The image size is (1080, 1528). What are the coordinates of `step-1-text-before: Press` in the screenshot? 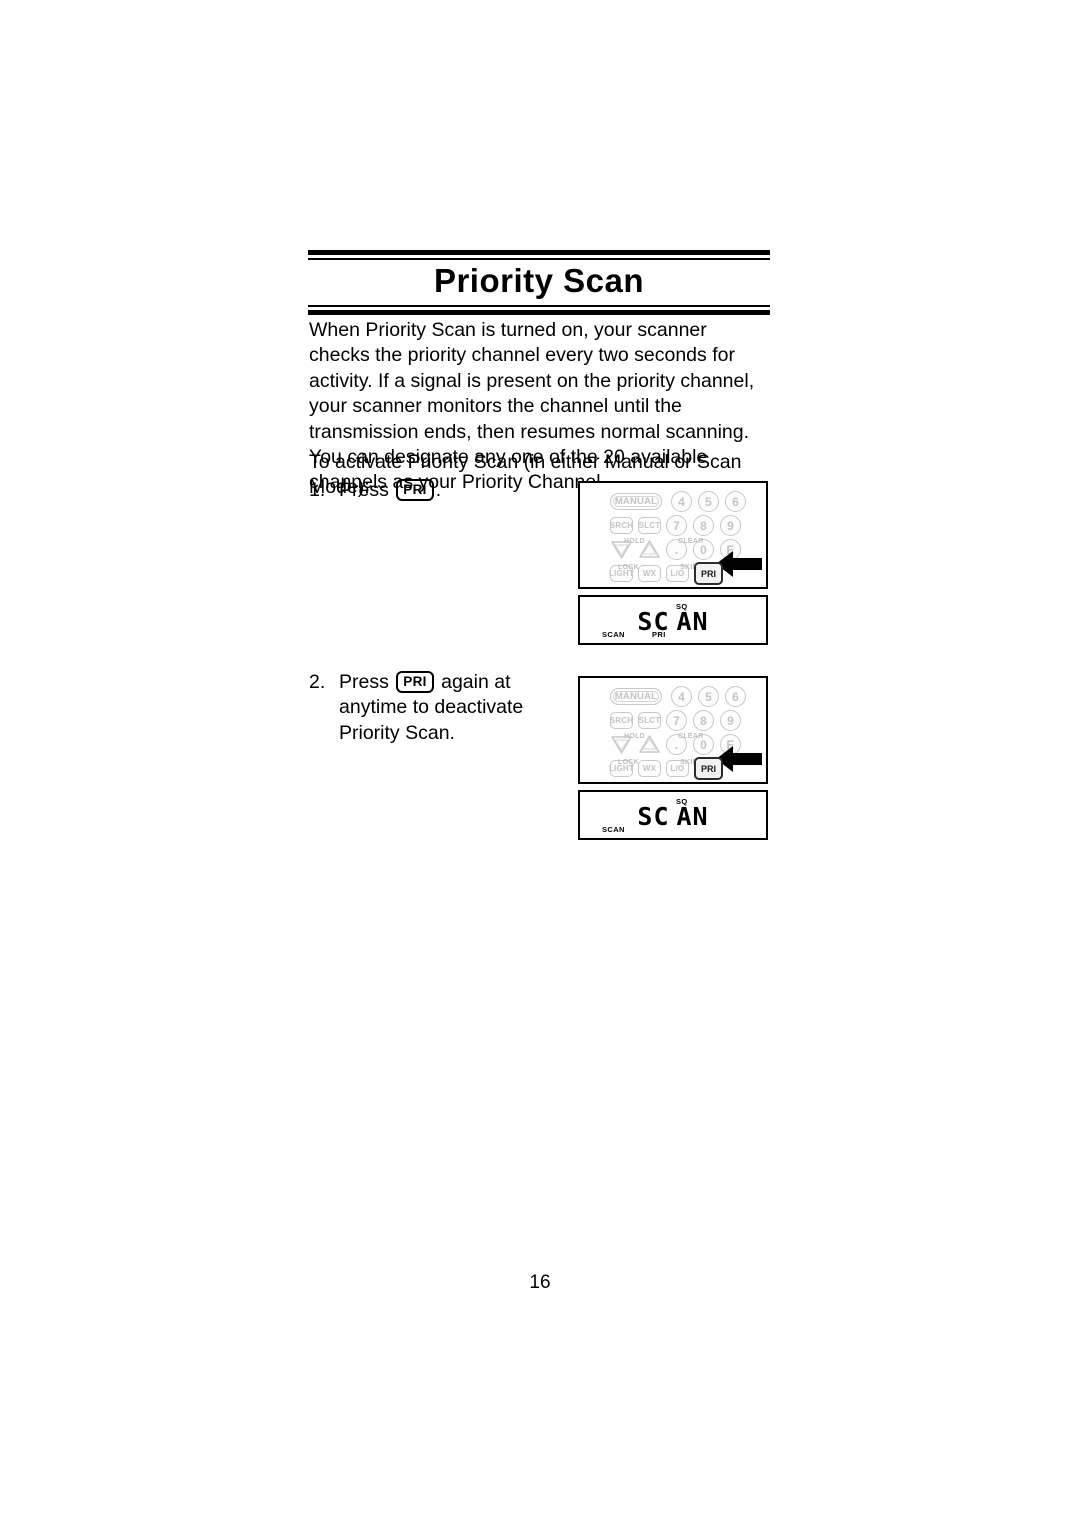 It's located at (364, 490).